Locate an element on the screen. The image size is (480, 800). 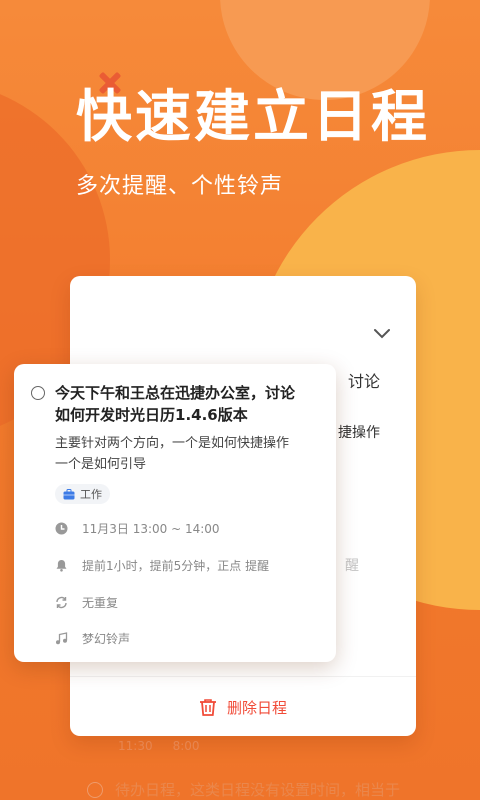
complete-radio is located at coordinates (38, 393).